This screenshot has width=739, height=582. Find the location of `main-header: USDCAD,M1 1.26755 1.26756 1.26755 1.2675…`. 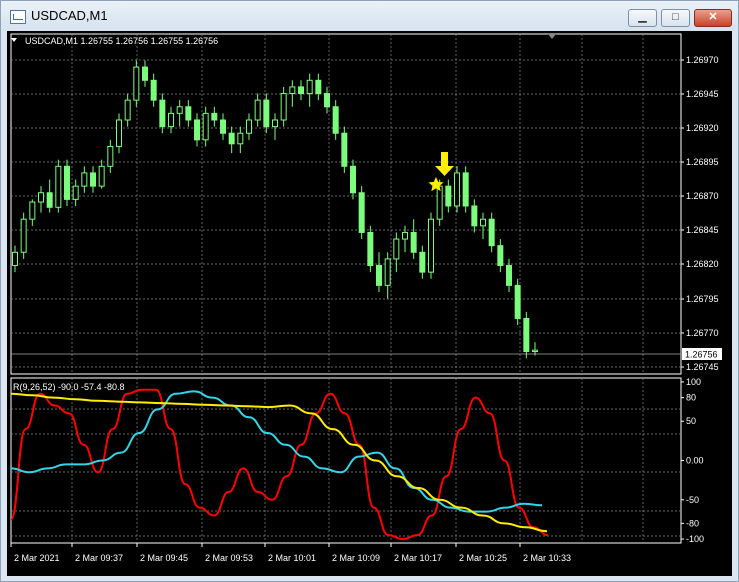

main-header: USDCAD,M1 1.26755 1.26756 1.26755 1.2675… is located at coordinates (121, 41).